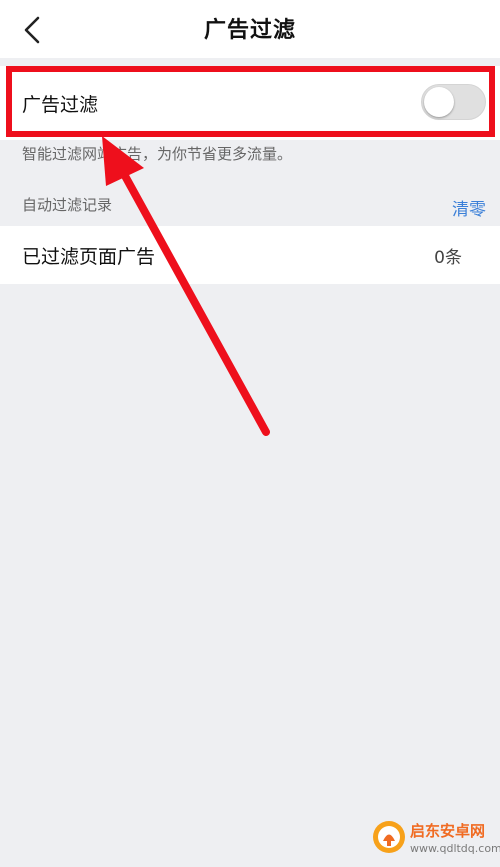 This screenshot has width=500, height=867. Describe the element at coordinates (250, 255) in the screenshot. I see `filtered-ads-row: 已过滤页面广告 0条` at that location.